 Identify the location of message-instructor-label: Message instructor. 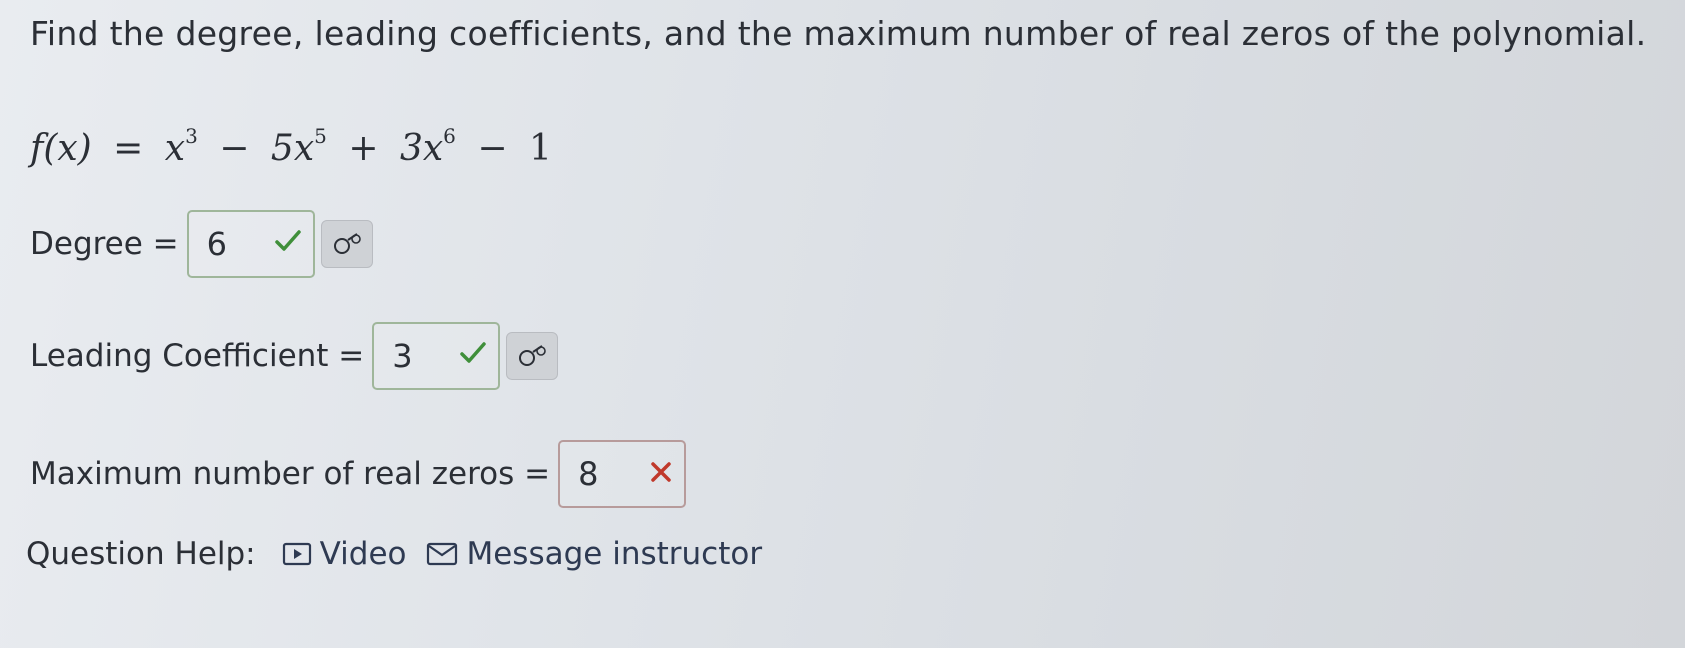
(614, 554).